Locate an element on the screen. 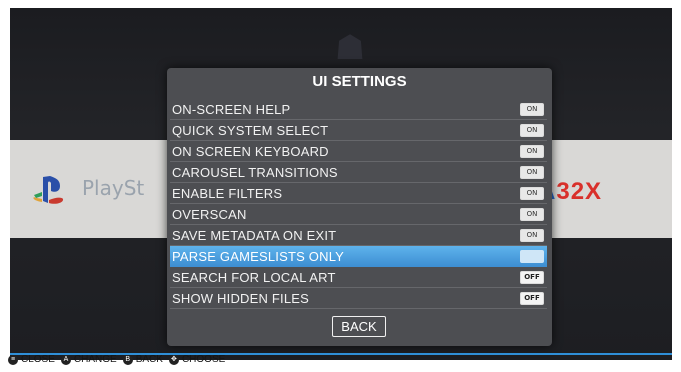 The width and height of the screenshot is (681, 372). setting-label: OVERSCAN is located at coordinates (209, 214).